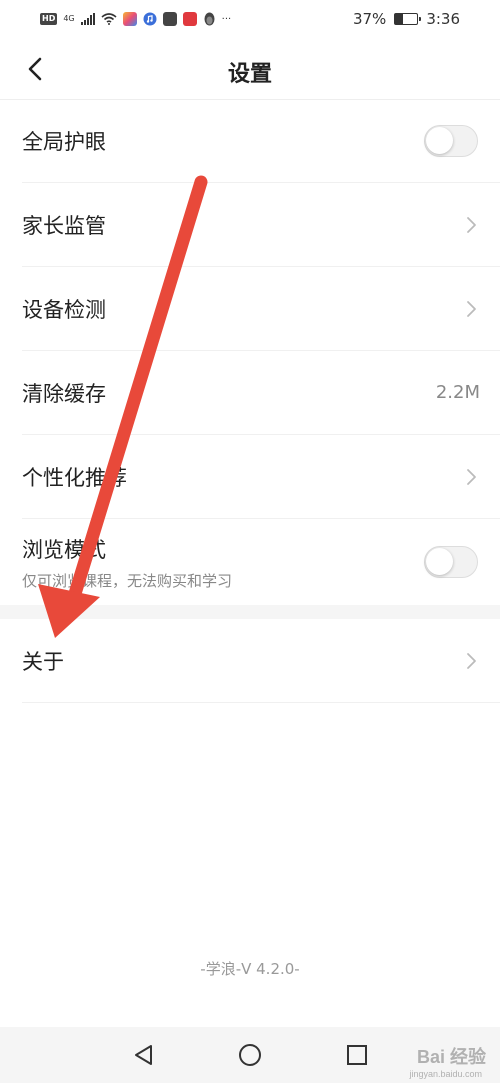 This screenshot has width=500, height=1083. I want to click on hd-badge: HD, so click(49, 19).